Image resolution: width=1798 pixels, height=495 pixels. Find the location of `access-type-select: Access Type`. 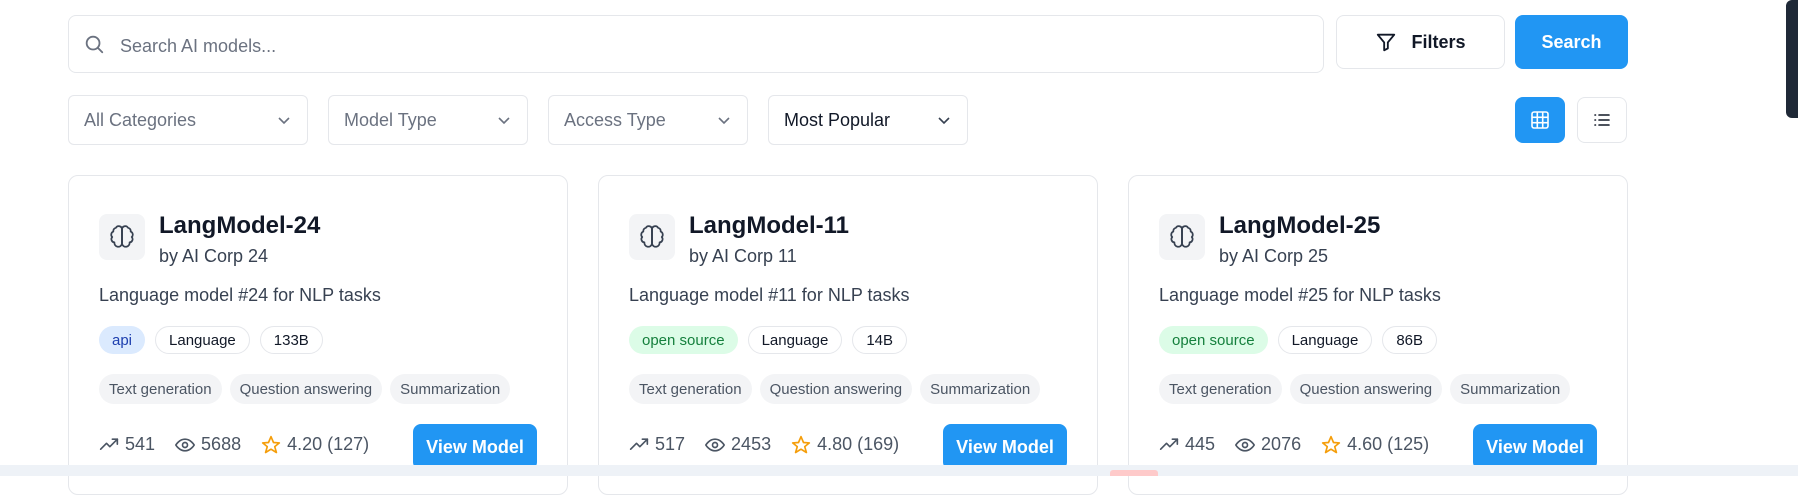

access-type-select: Access Type is located at coordinates (648, 120).